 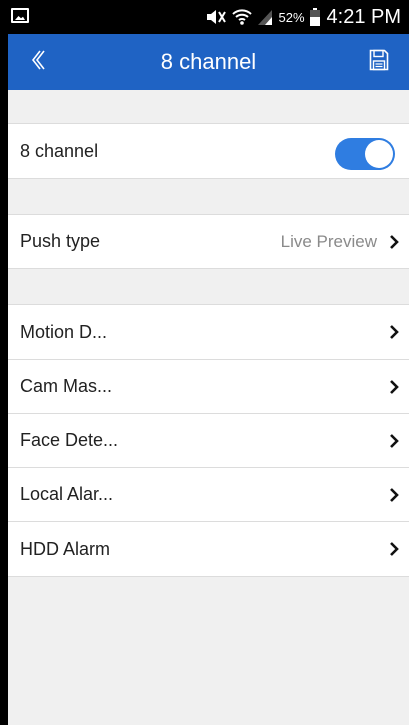 What do you see at coordinates (242, 17) in the screenshot?
I see `wifi-icon` at bounding box center [242, 17].